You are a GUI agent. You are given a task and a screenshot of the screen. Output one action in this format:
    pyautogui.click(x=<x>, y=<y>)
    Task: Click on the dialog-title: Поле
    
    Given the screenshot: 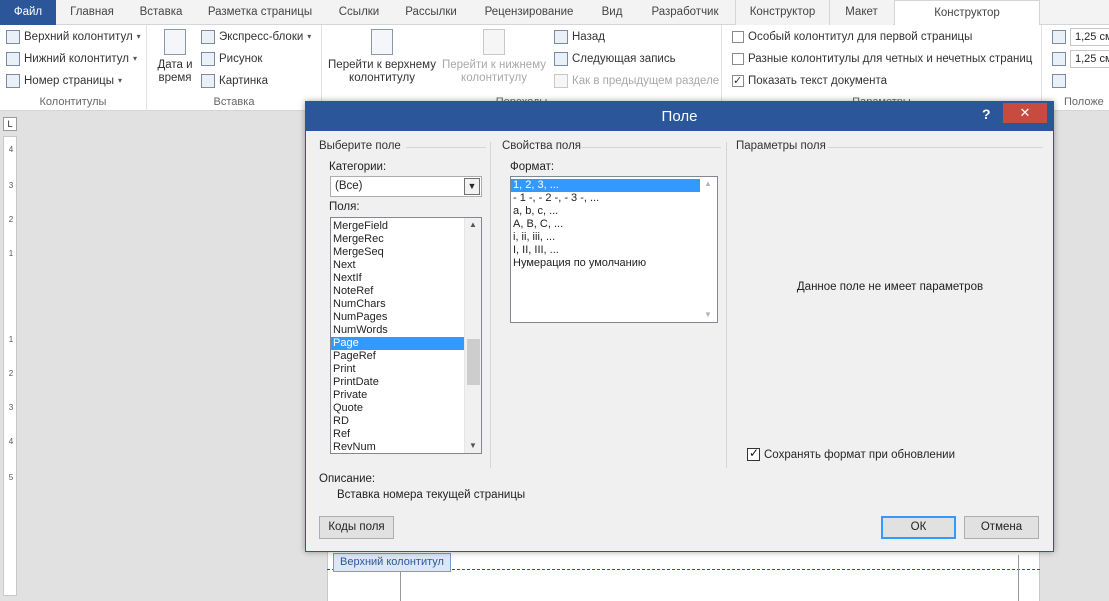 What is the action you would take?
    pyautogui.click(x=679, y=116)
    